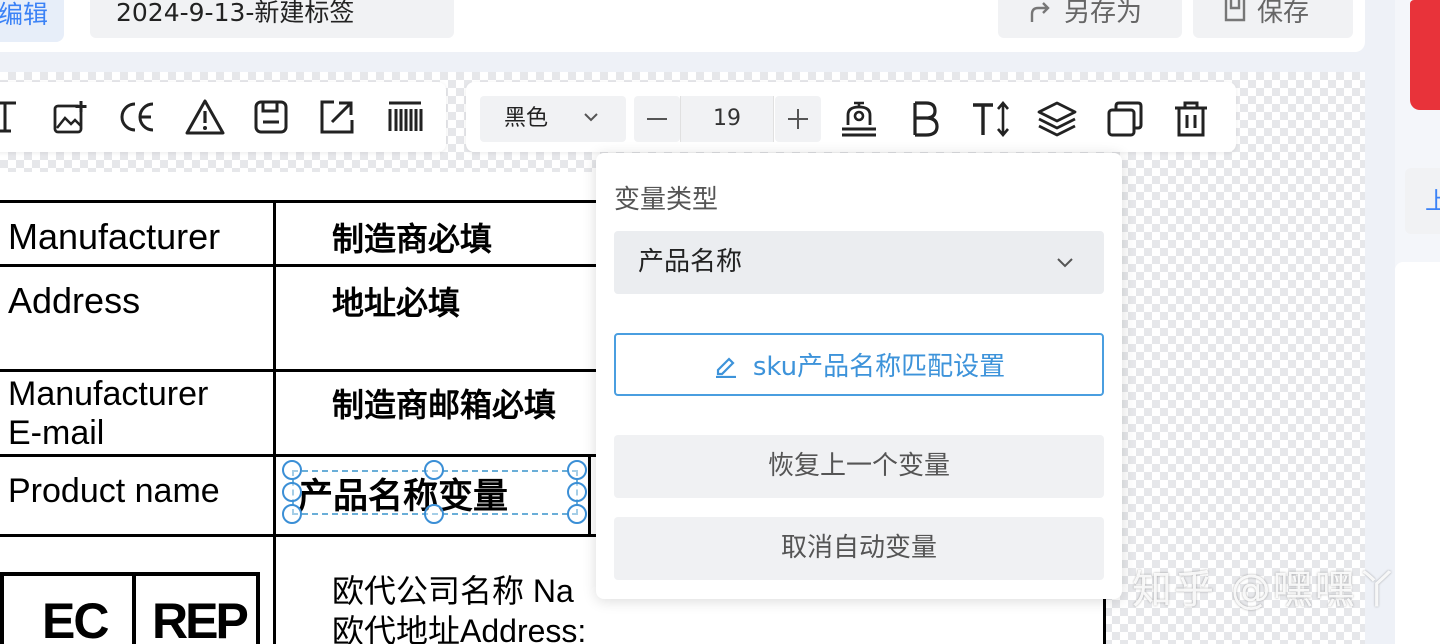 This screenshot has width=1440, height=644. I want to click on bold-icon, so click(925, 119).